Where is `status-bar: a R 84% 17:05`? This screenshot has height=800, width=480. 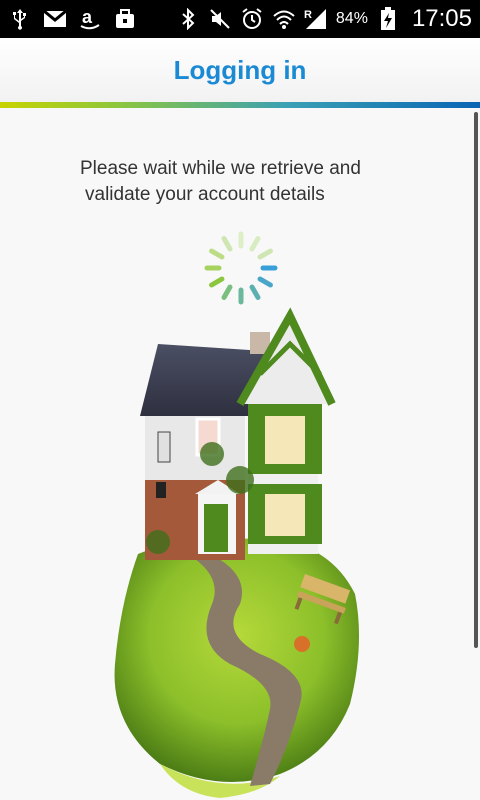 status-bar: a R 84% 17:05 is located at coordinates (240, 19).